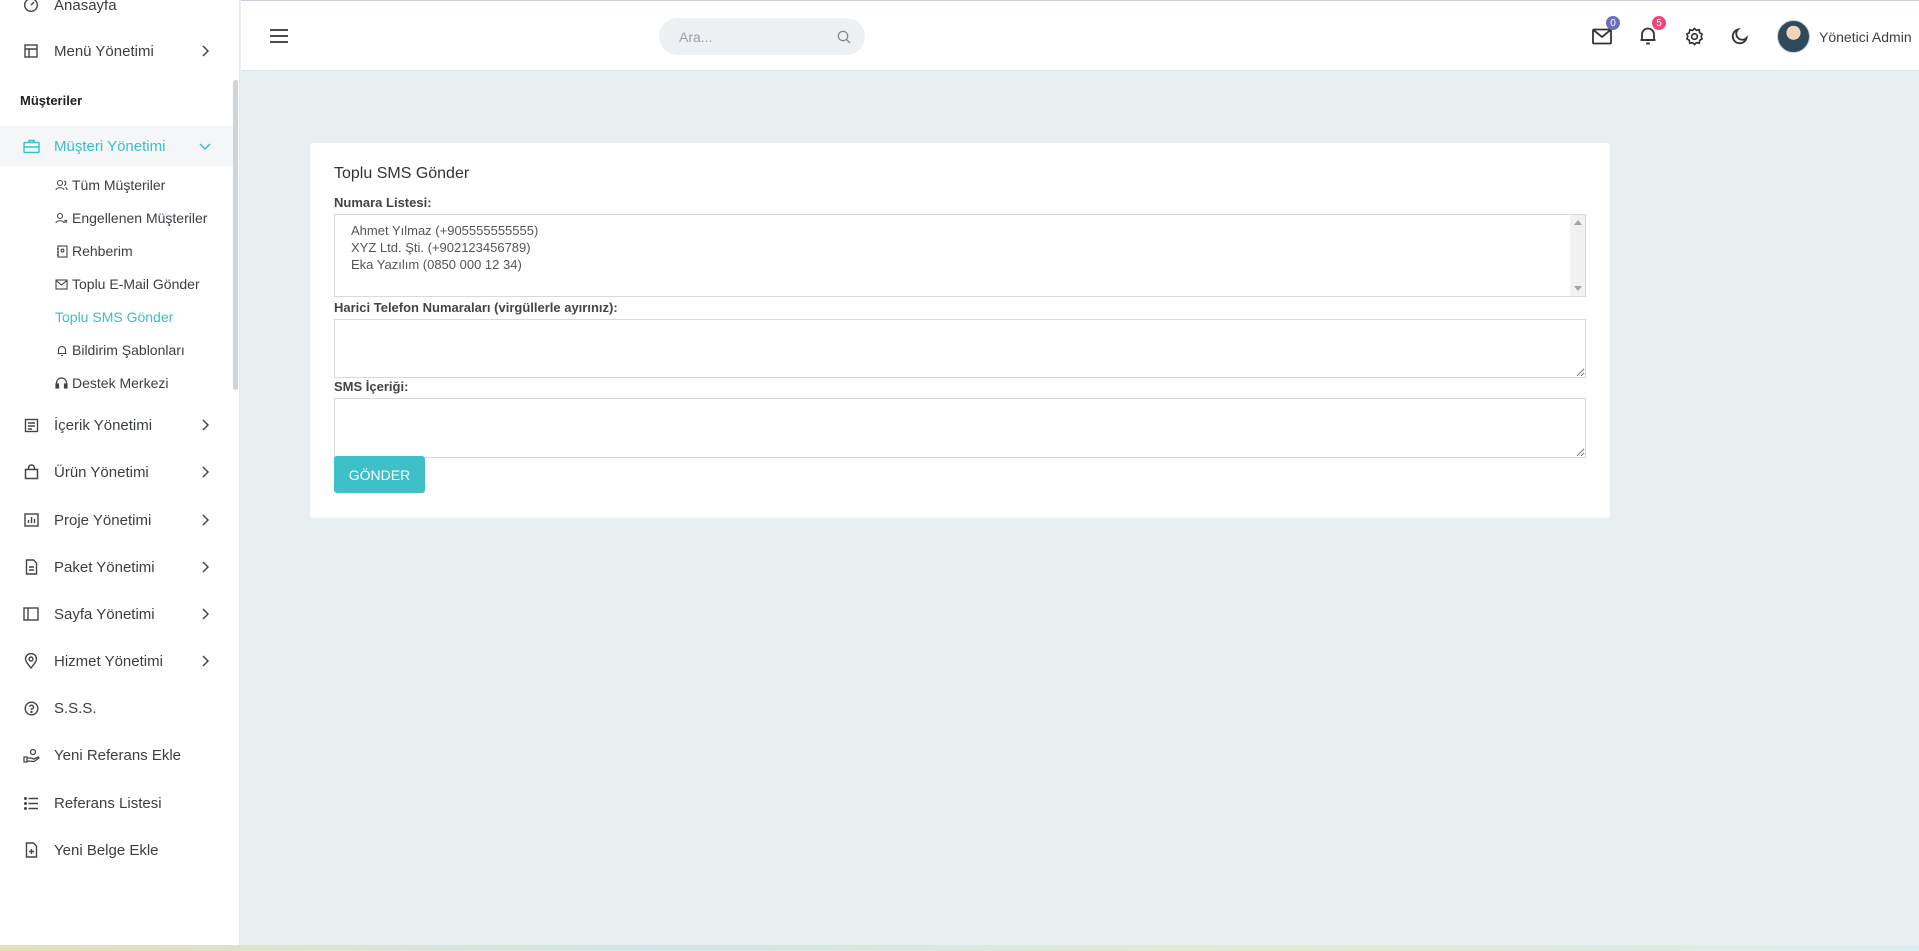 The image size is (1919, 951). Describe the element at coordinates (959, 948) in the screenshot. I see `bottom-strip` at that location.